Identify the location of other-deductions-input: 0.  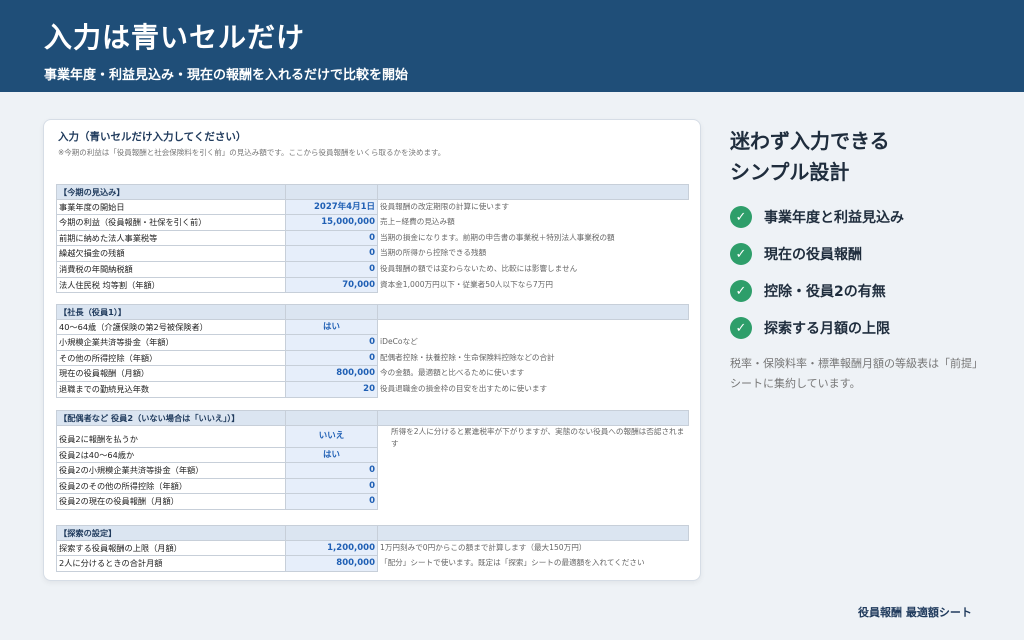
(332, 358).